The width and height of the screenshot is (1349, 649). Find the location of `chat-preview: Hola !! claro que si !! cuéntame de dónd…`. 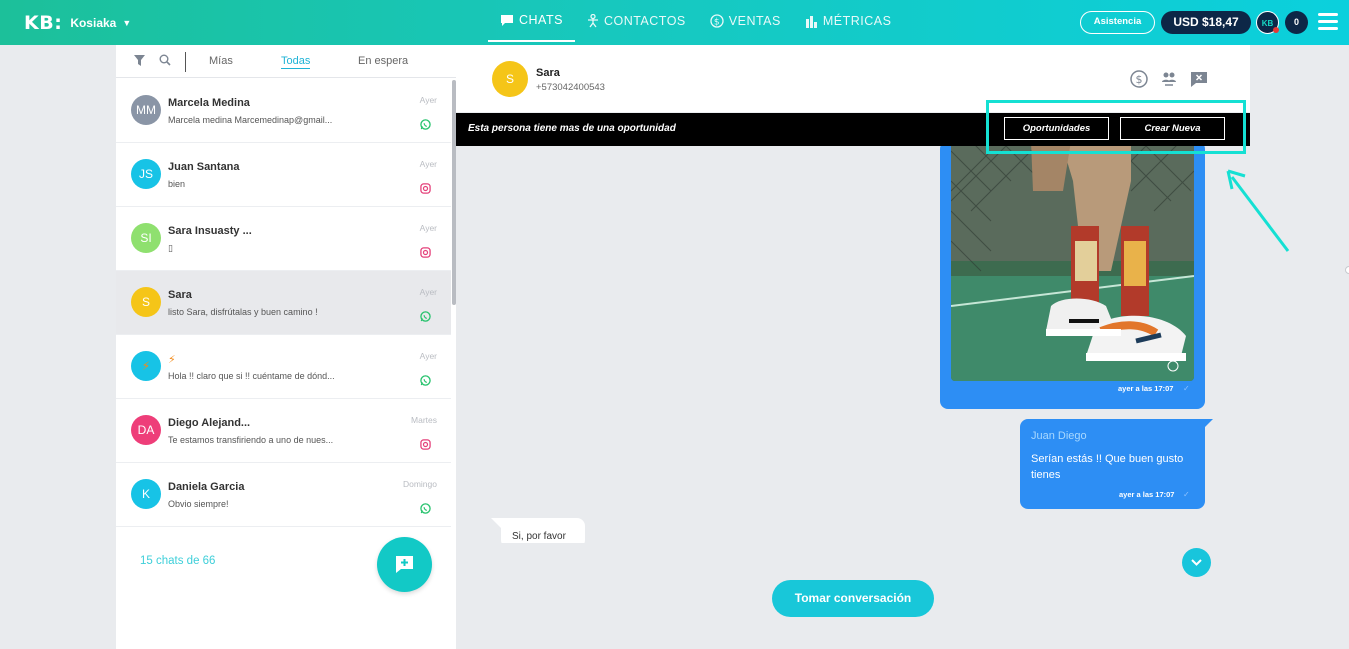

chat-preview: Hola !! claro que si !! cuéntame de dónd… is located at coordinates (251, 376).